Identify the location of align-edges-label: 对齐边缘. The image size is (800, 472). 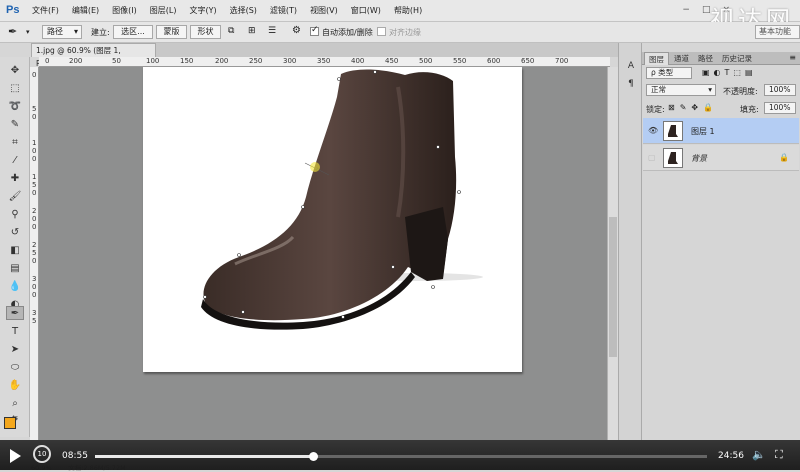
(405, 32).